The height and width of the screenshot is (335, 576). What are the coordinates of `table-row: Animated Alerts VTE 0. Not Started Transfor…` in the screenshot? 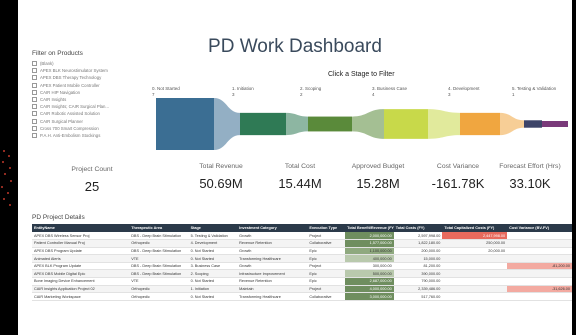 It's located at (302, 258).